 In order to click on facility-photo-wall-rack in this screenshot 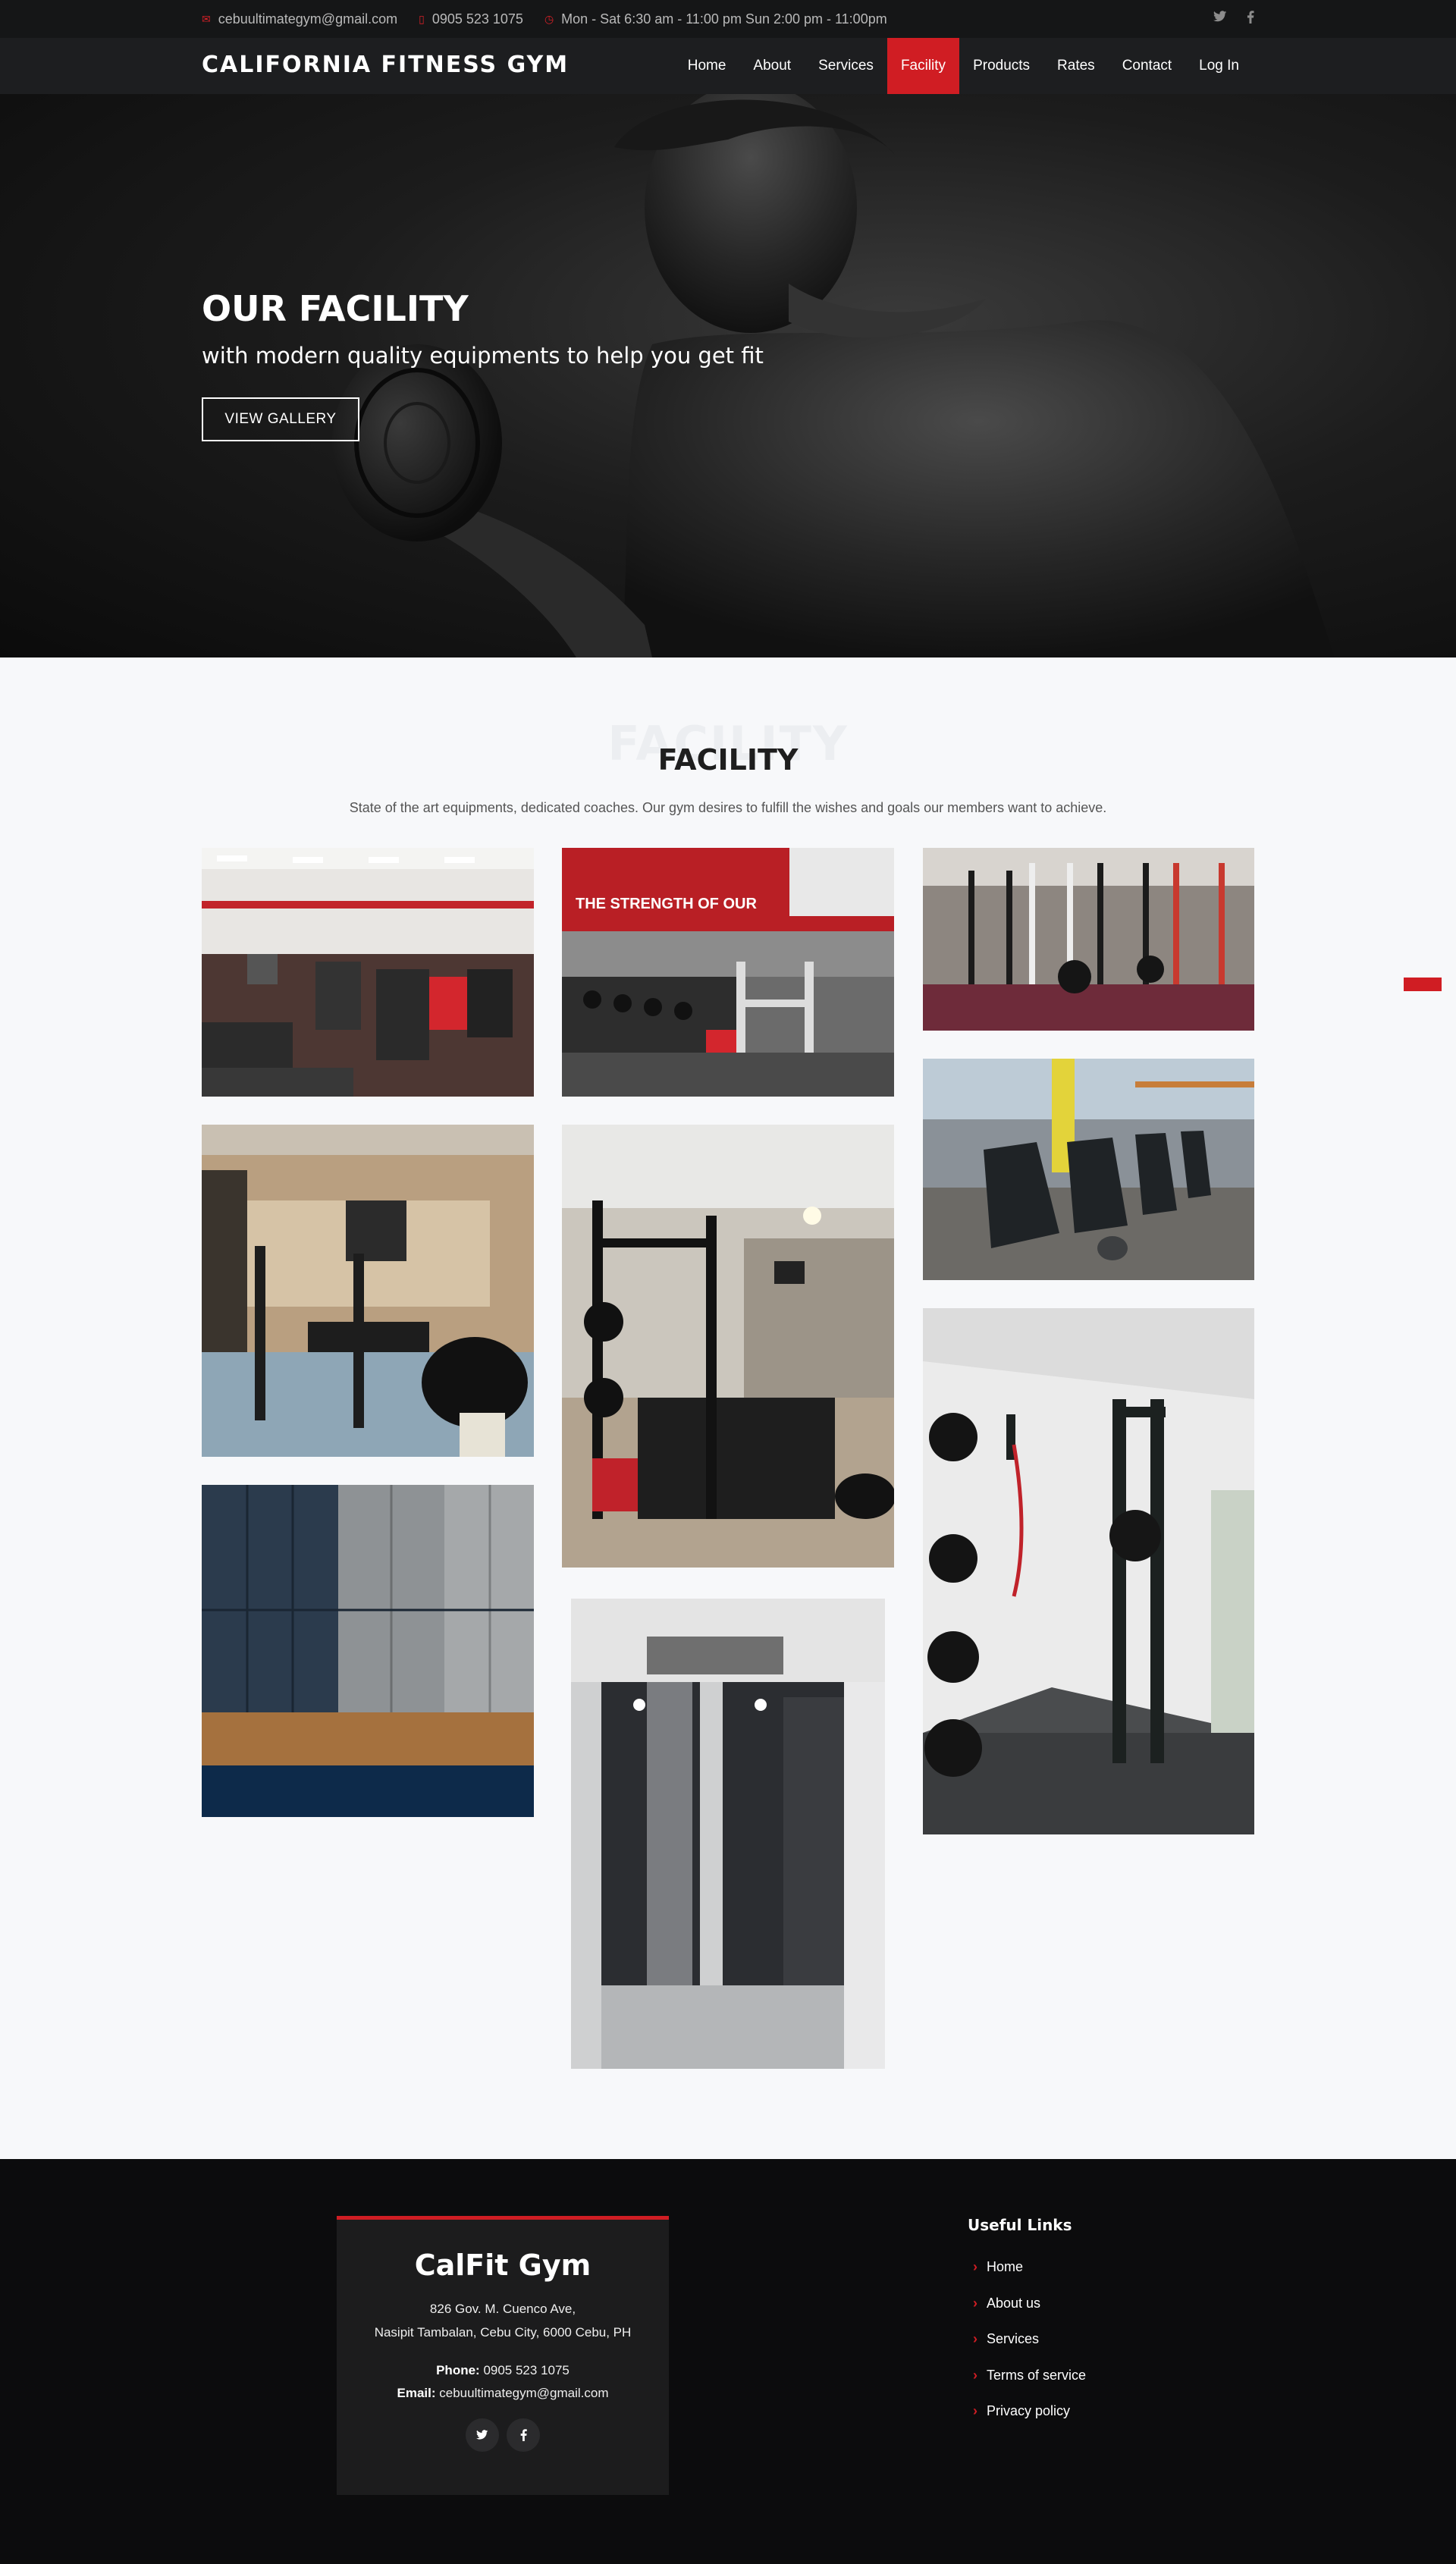, I will do `click(1088, 1571)`.